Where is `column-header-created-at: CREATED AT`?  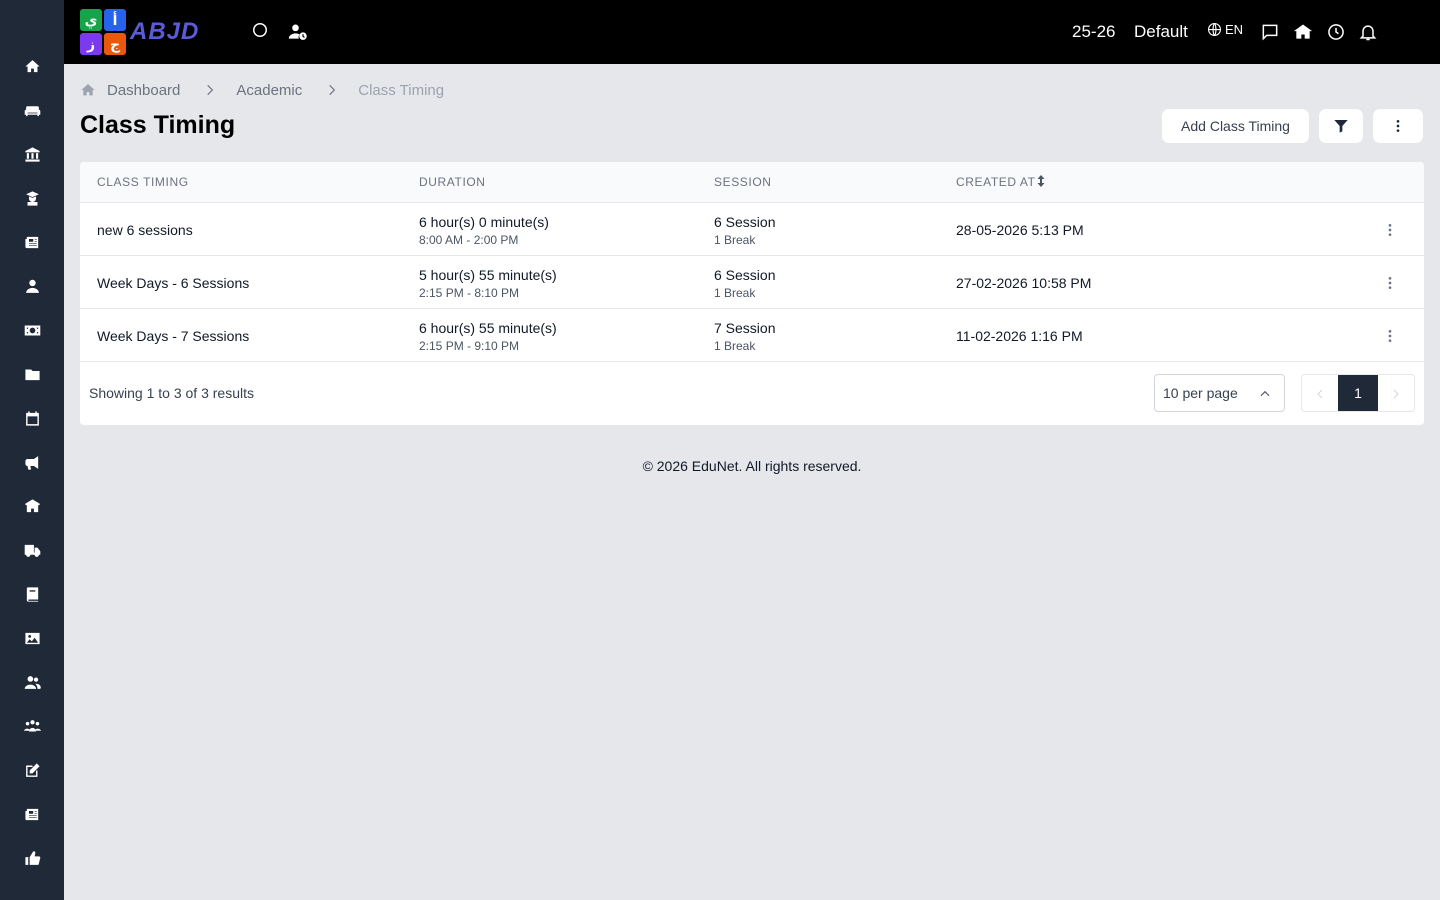 column-header-created-at: CREATED AT is located at coordinates (1000, 182).